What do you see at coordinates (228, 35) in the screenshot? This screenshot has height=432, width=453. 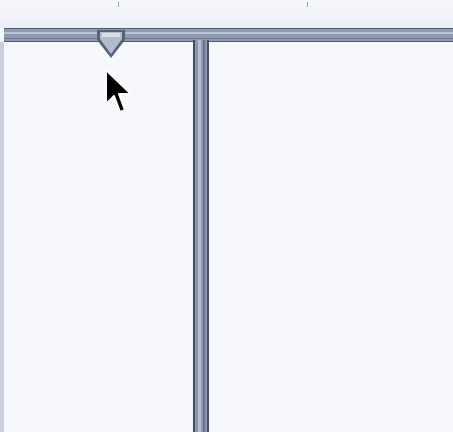 I see `horizontal-splitter` at bounding box center [228, 35].